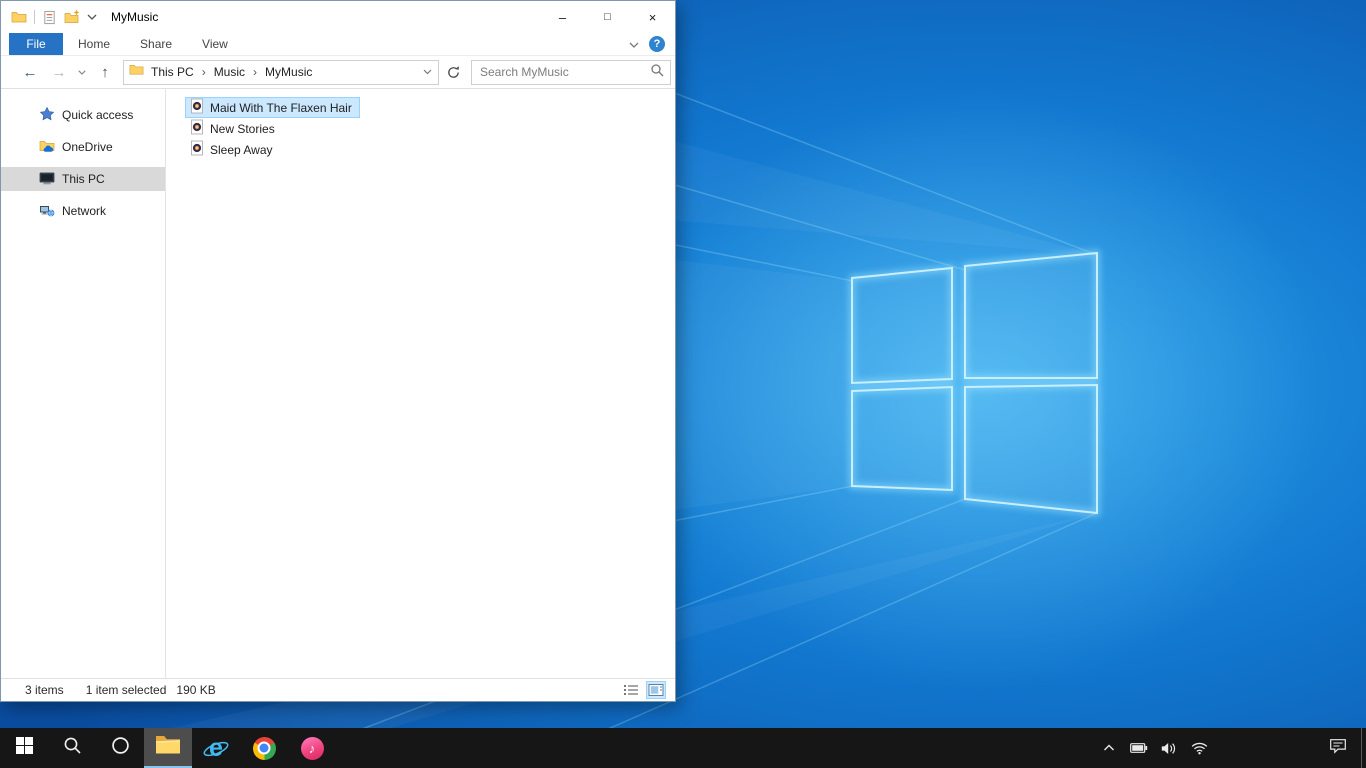 The width and height of the screenshot is (1366, 768). I want to click on sidebar-item-label: Network, so click(84, 211).